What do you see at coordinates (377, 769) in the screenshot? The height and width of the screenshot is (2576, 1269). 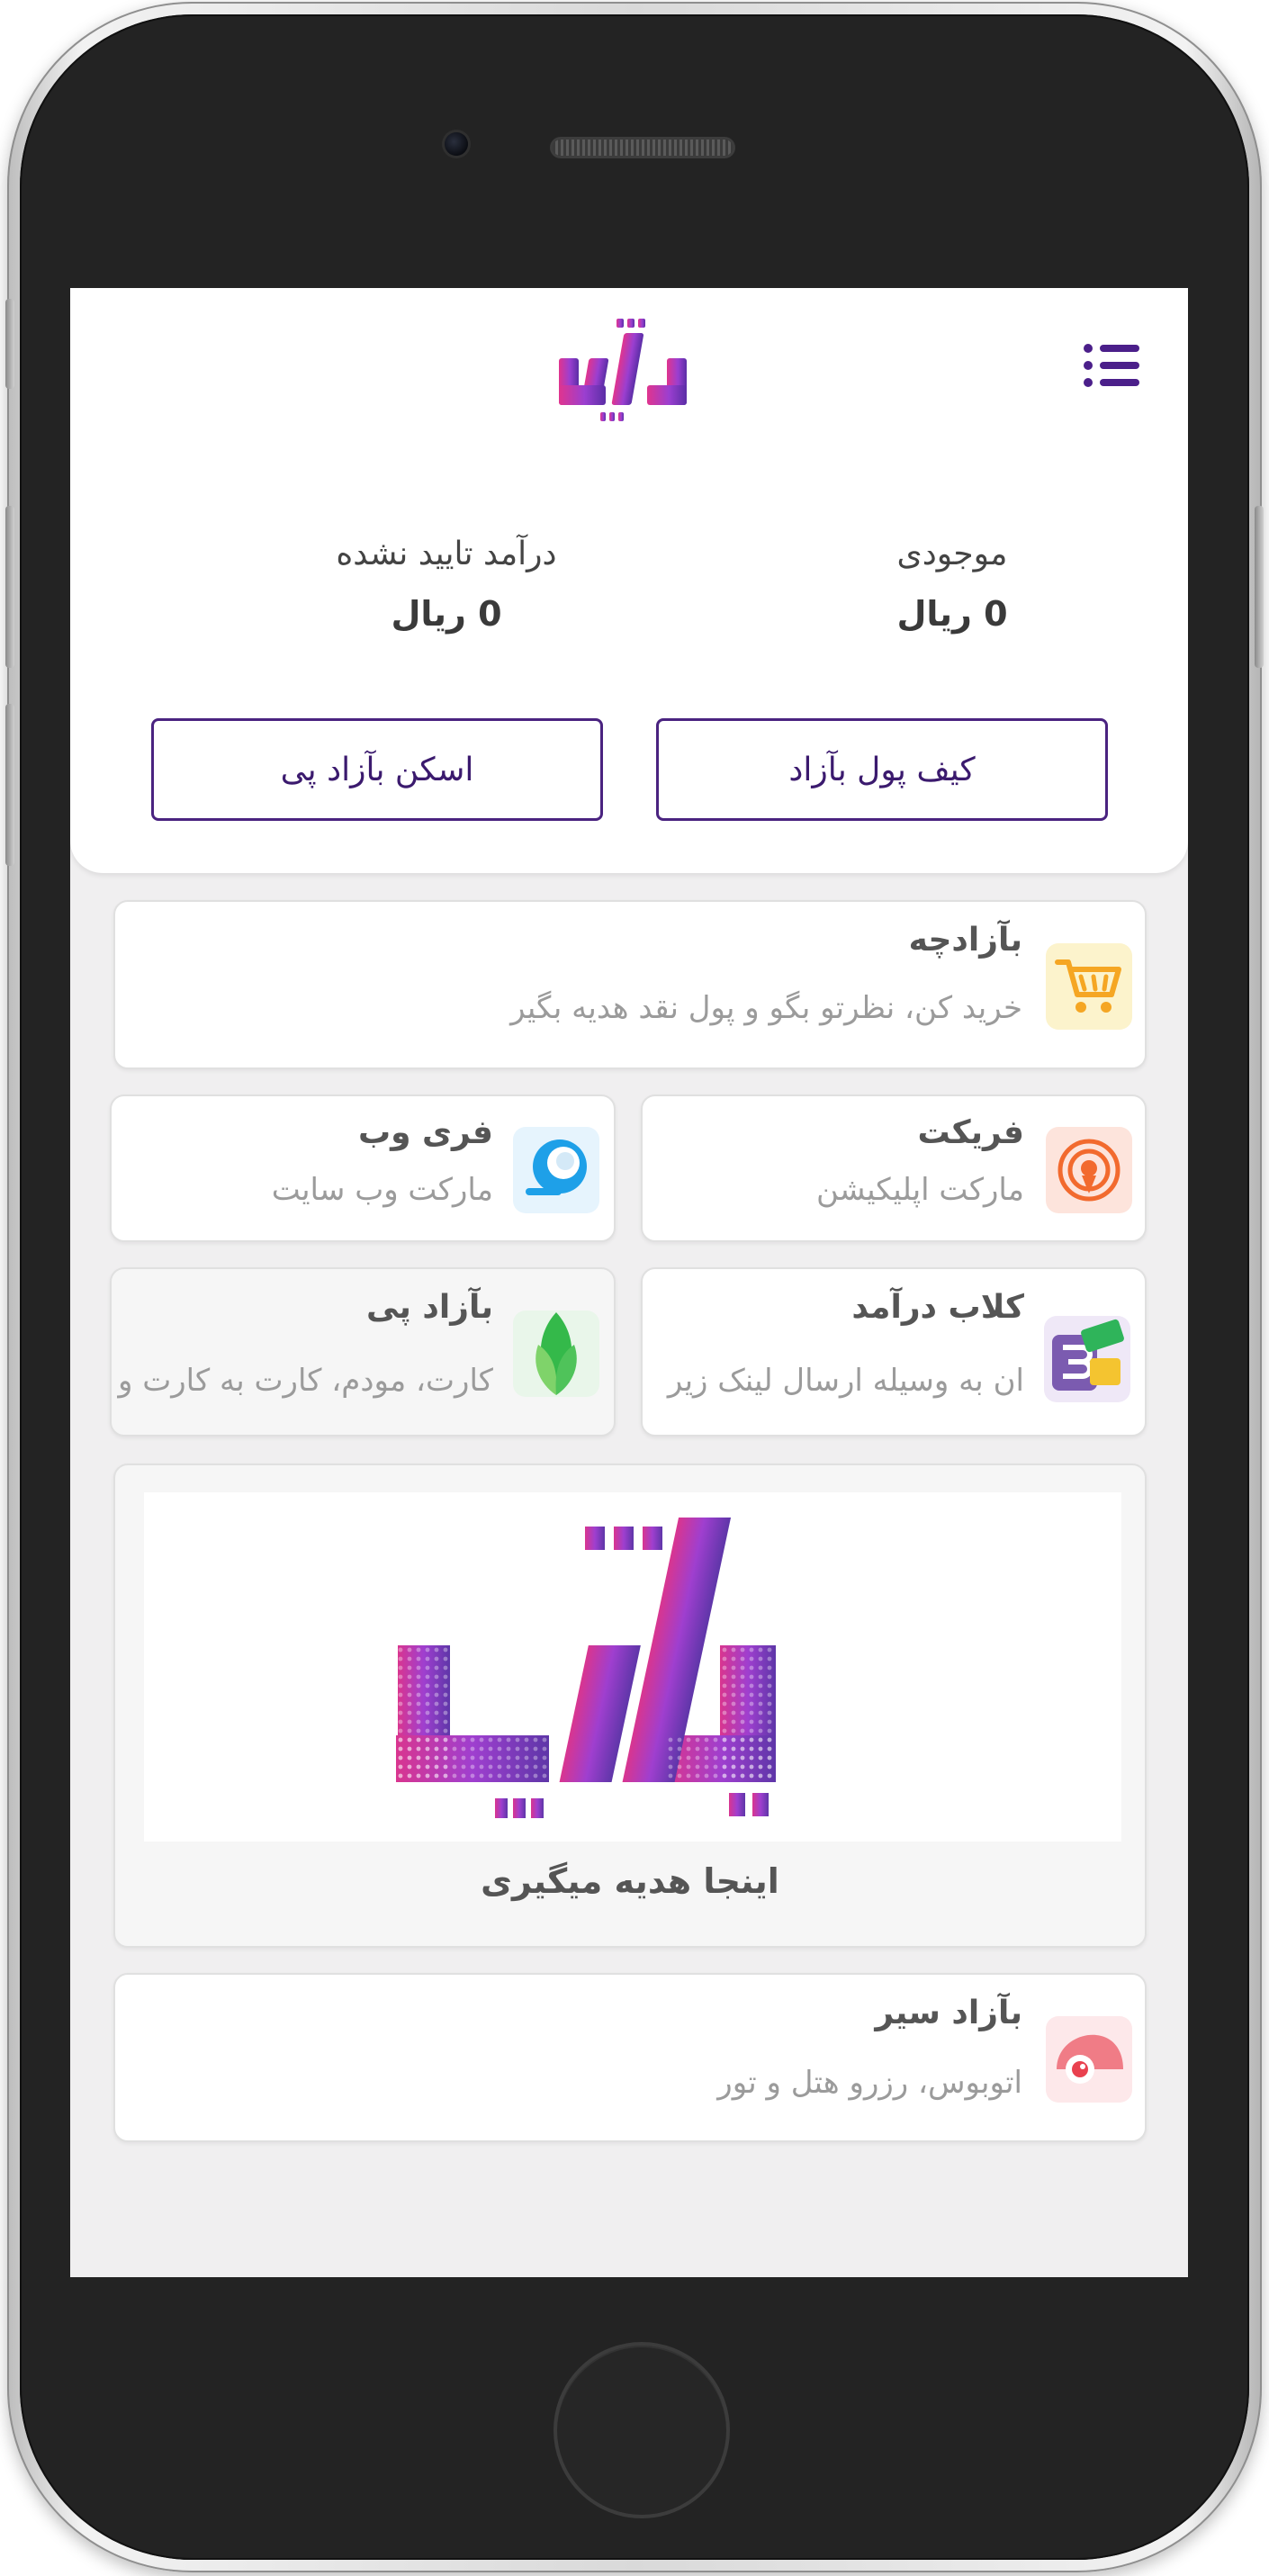 I see `scan-pay-button: اسکن بآزاد پی` at bounding box center [377, 769].